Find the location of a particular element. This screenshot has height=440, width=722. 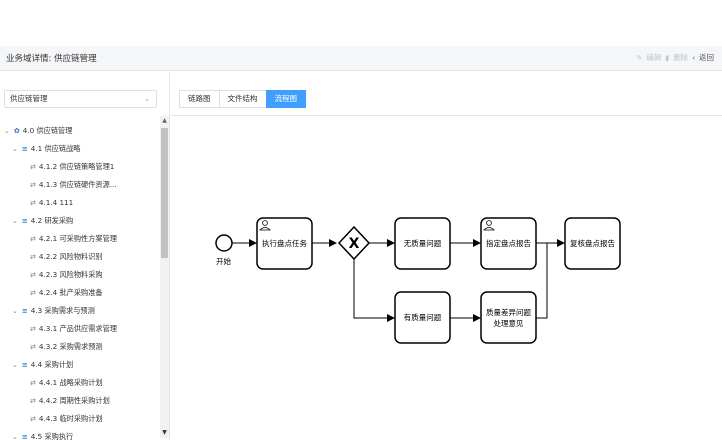

task-label: 无质量问题 is located at coordinates (423, 243).